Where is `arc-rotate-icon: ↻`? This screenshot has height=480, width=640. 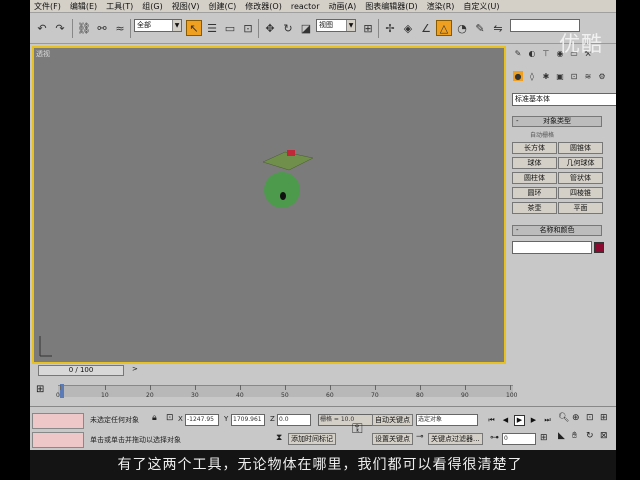
arc-rotate-icon: ↻ is located at coordinates (590, 436).